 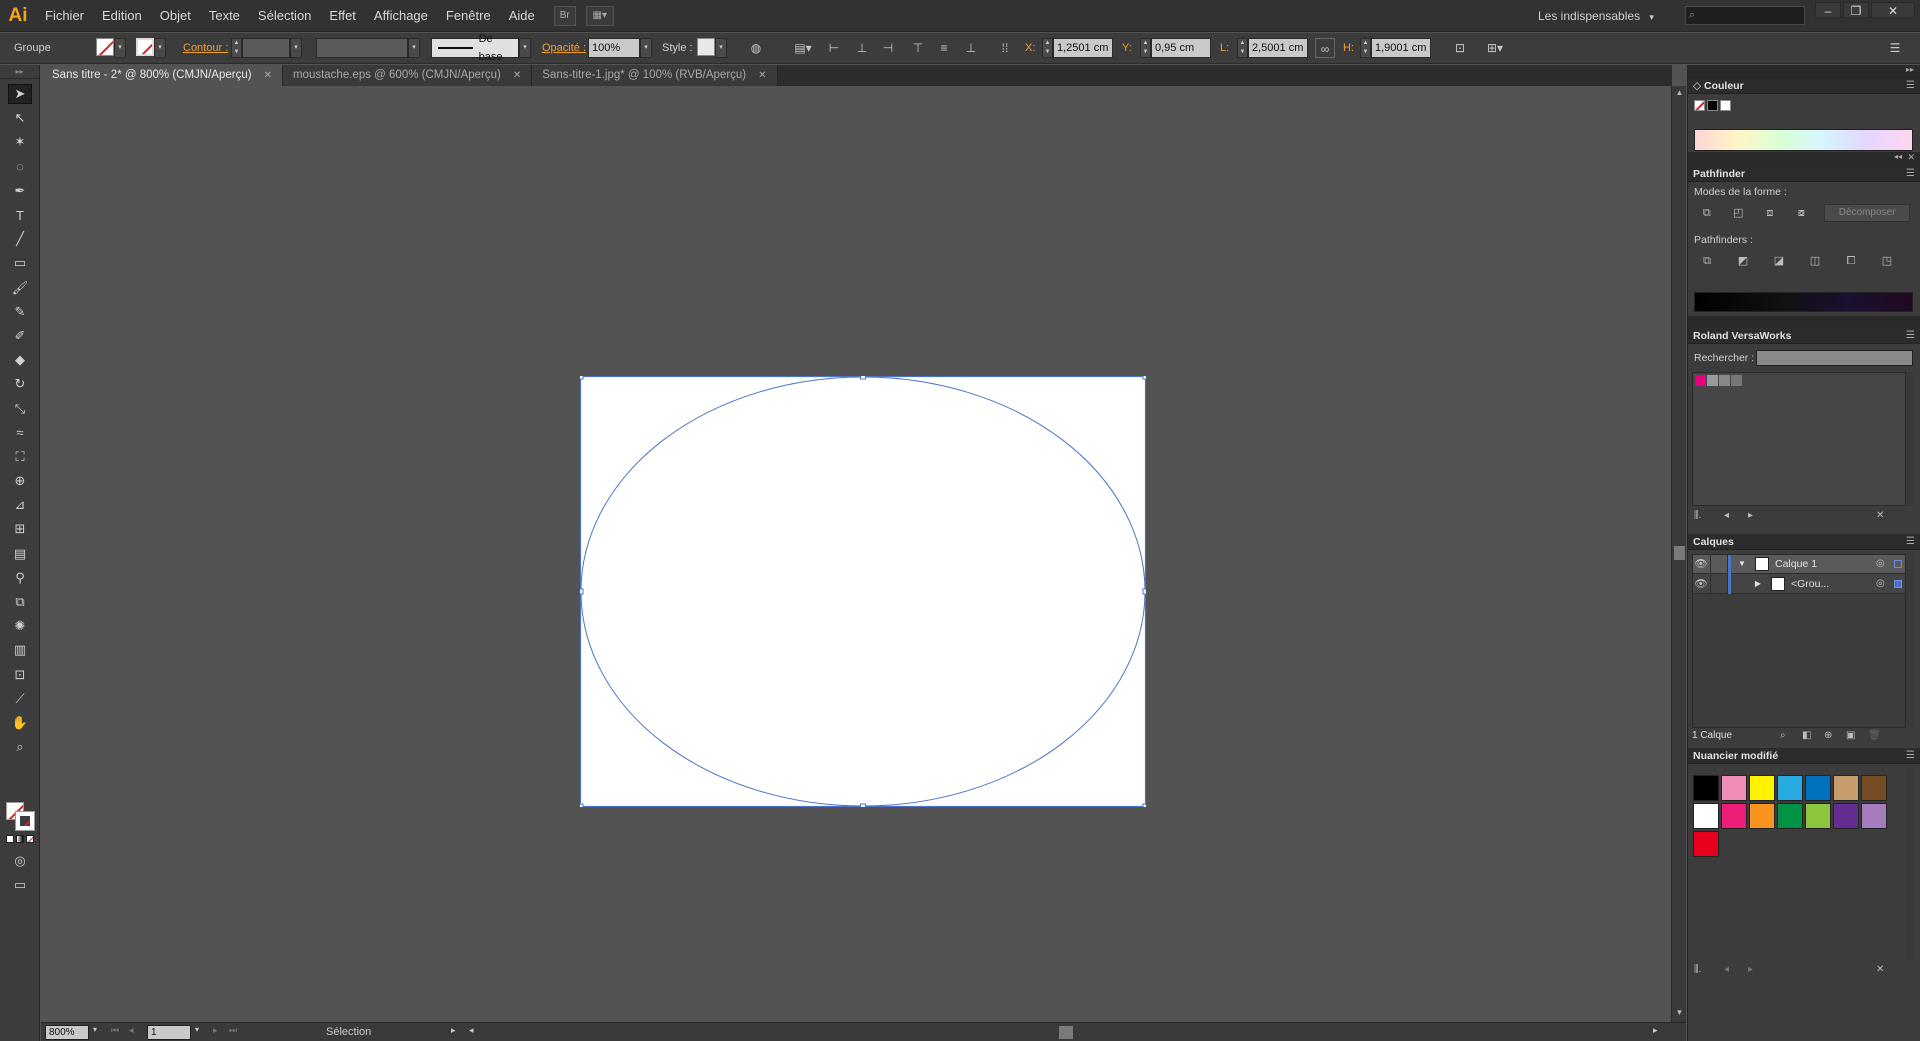 What do you see at coordinates (1726, 515) in the screenshot?
I see `prev-icon: ◂` at bounding box center [1726, 515].